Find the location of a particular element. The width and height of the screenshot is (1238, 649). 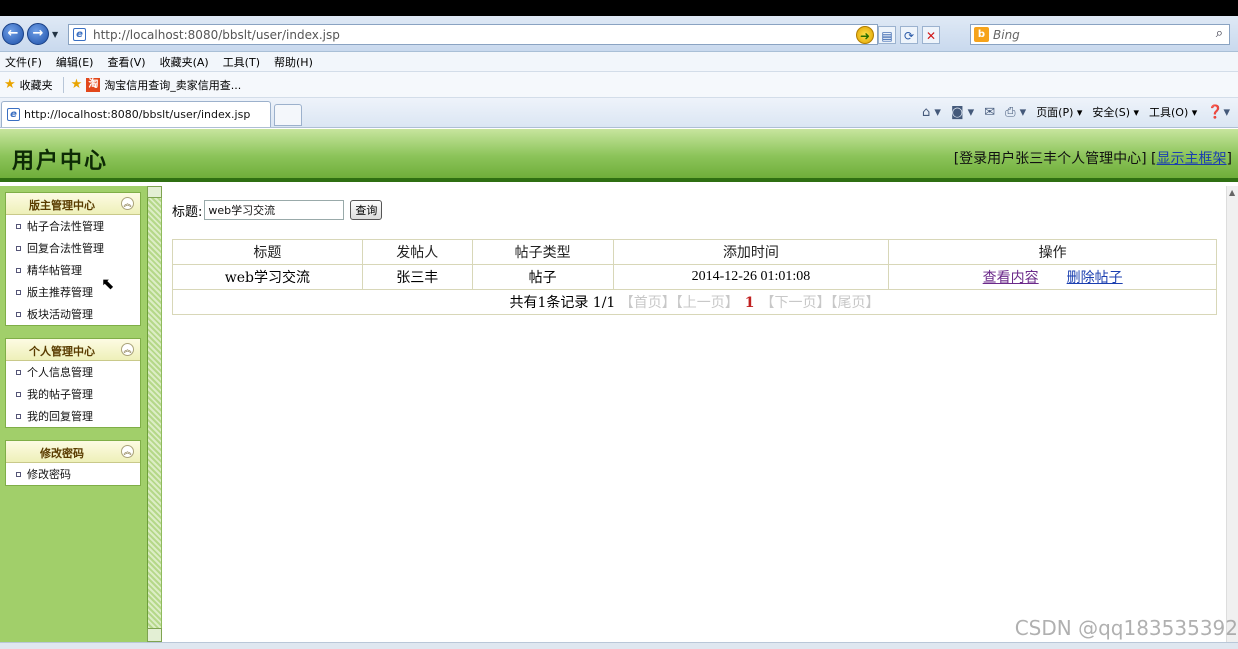

next-page-link: 【下一页】 is located at coordinates (796, 303).